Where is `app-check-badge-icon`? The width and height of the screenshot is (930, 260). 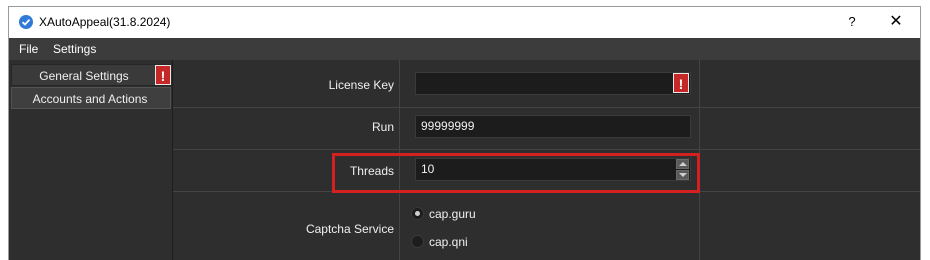
app-check-badge-icon is located at coordinates (26, 22).